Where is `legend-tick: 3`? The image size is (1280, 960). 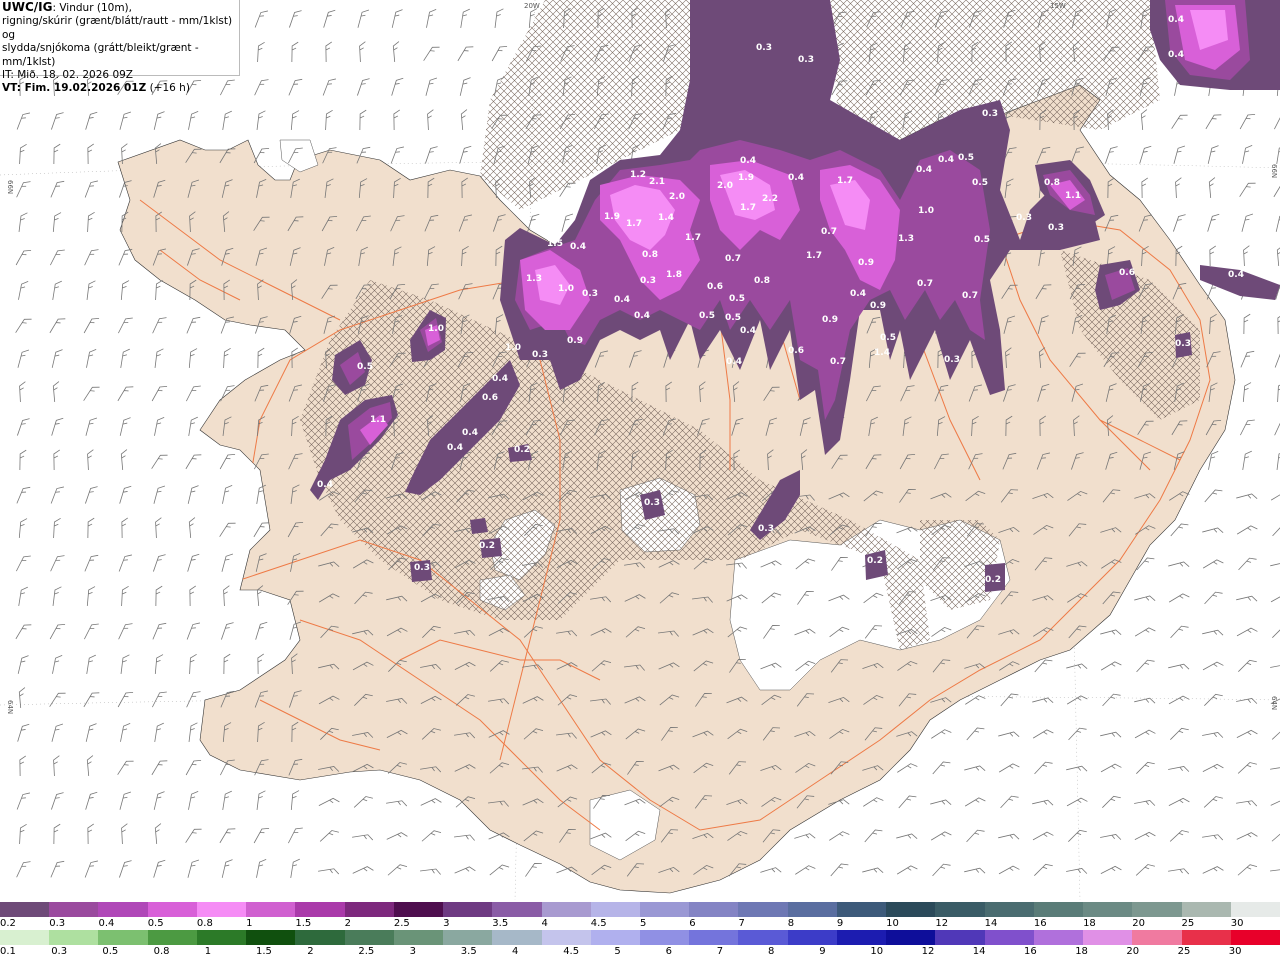 legend-tick: 3 is located at coordinates (446, 923).